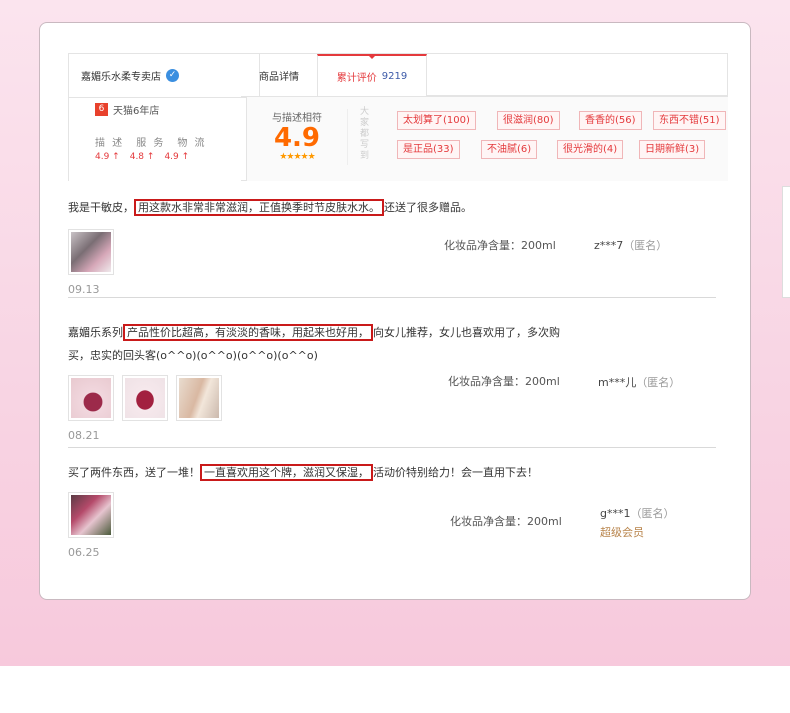 Image resolution: width=790 pixels, height=713 pixels. Describe the element at coordinates (95, 332) in the screenshot. I see `review-text-pre: 嘉媚乐系列` at that location.